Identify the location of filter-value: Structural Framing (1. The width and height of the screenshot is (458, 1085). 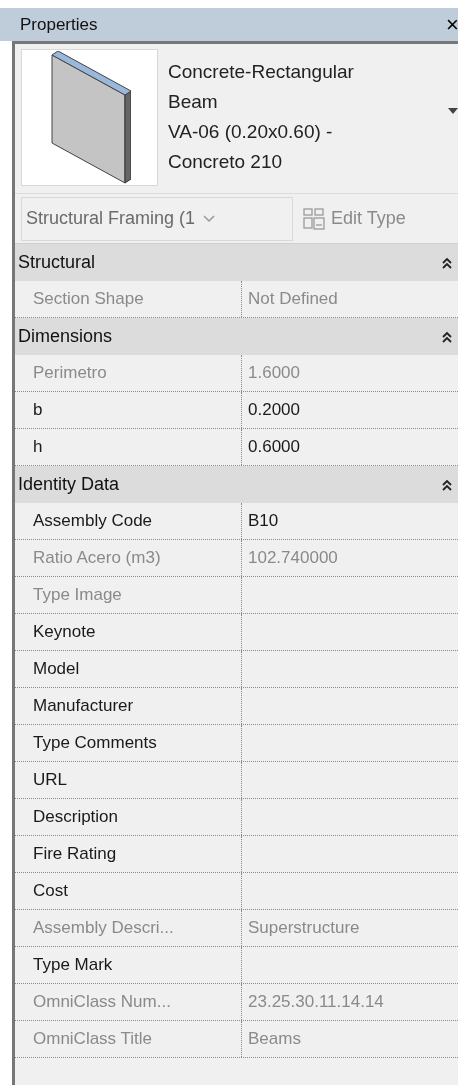
(111, 218).